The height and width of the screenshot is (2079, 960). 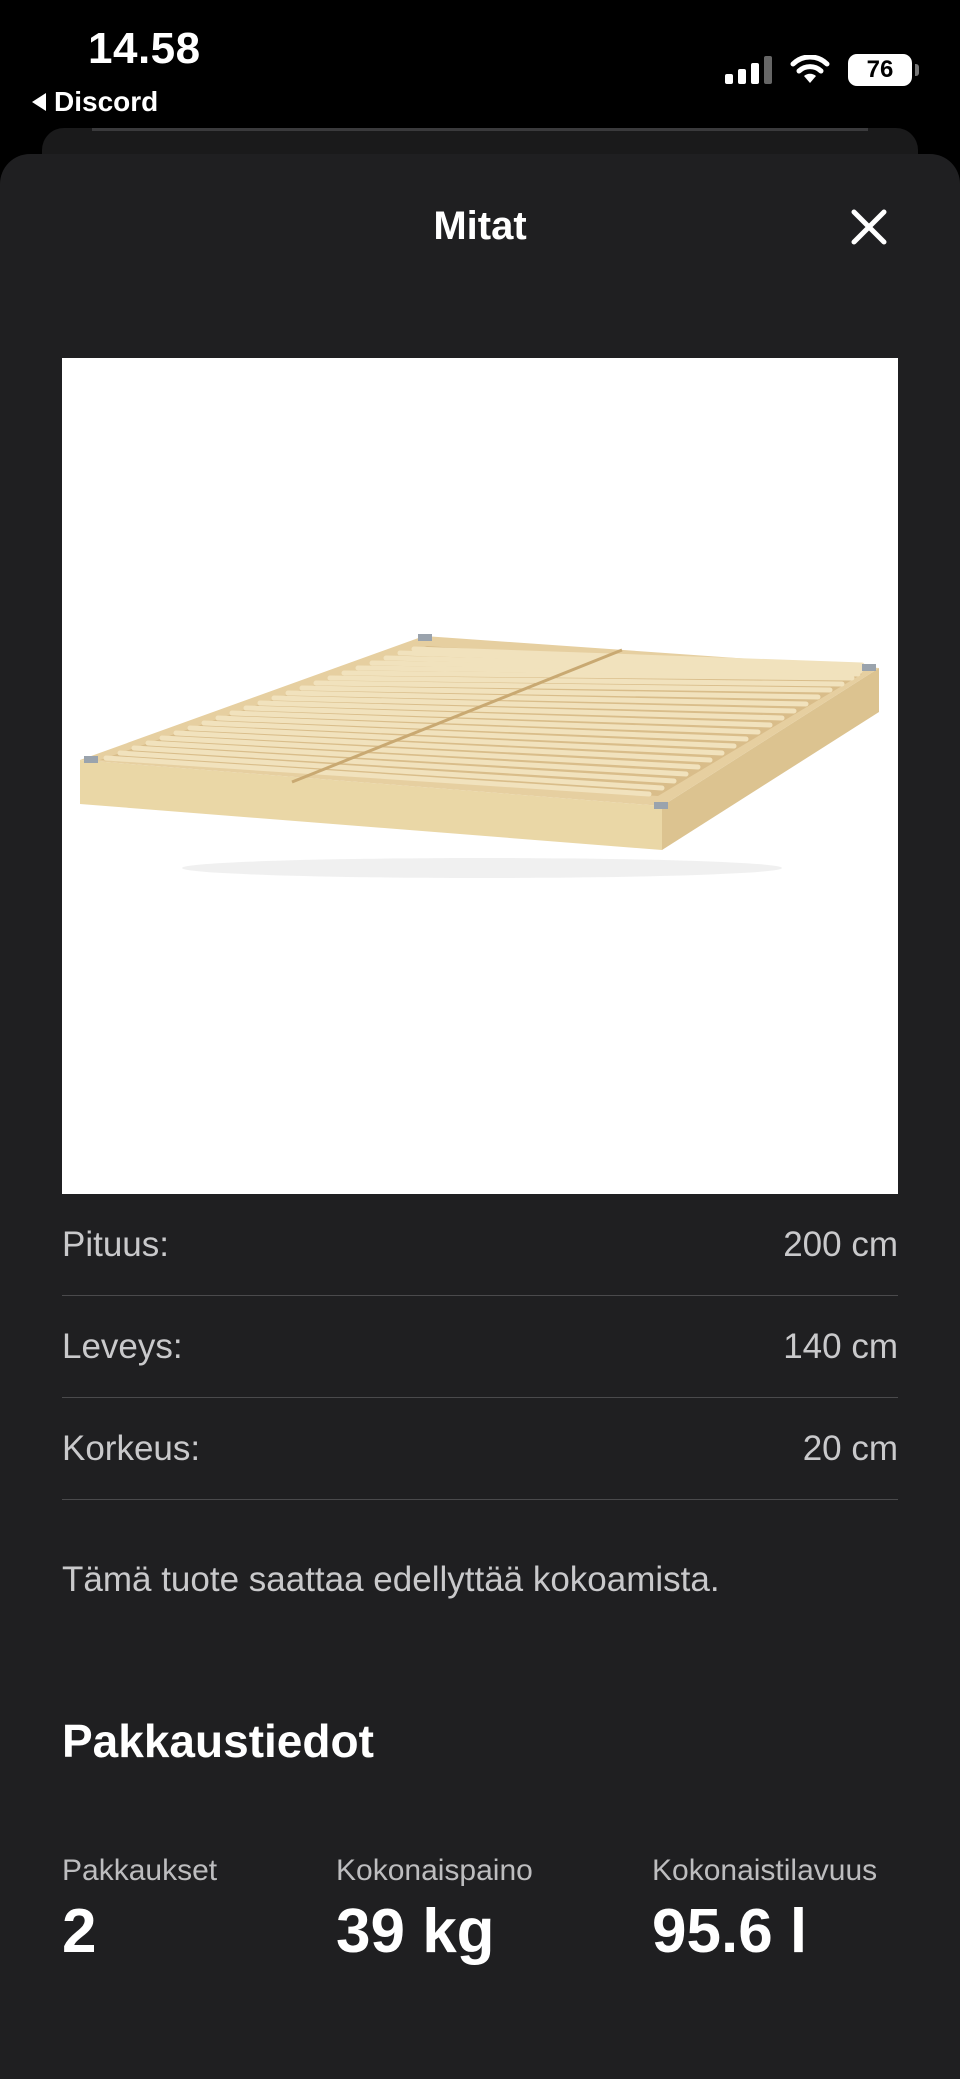 I want to click on package-total-weight: Kokonaispaino 39 kg, so click(x=434, y=1910).